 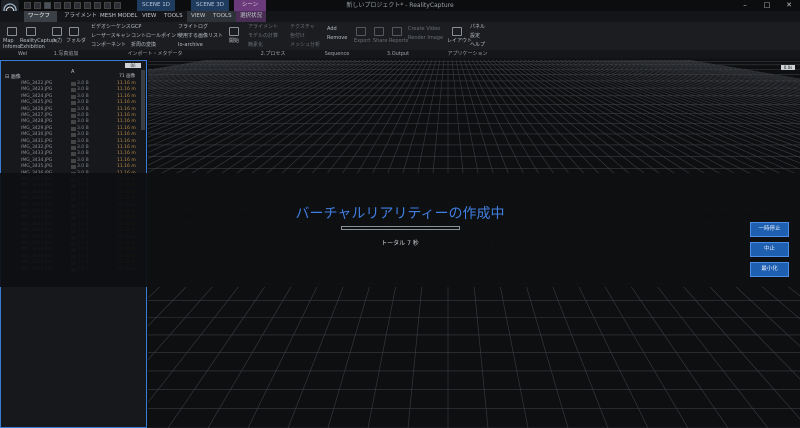 What do you see at coordinates (477, 27) in the screenshot?
I see `panels-button: パネル` at bounding box center [477, 27].